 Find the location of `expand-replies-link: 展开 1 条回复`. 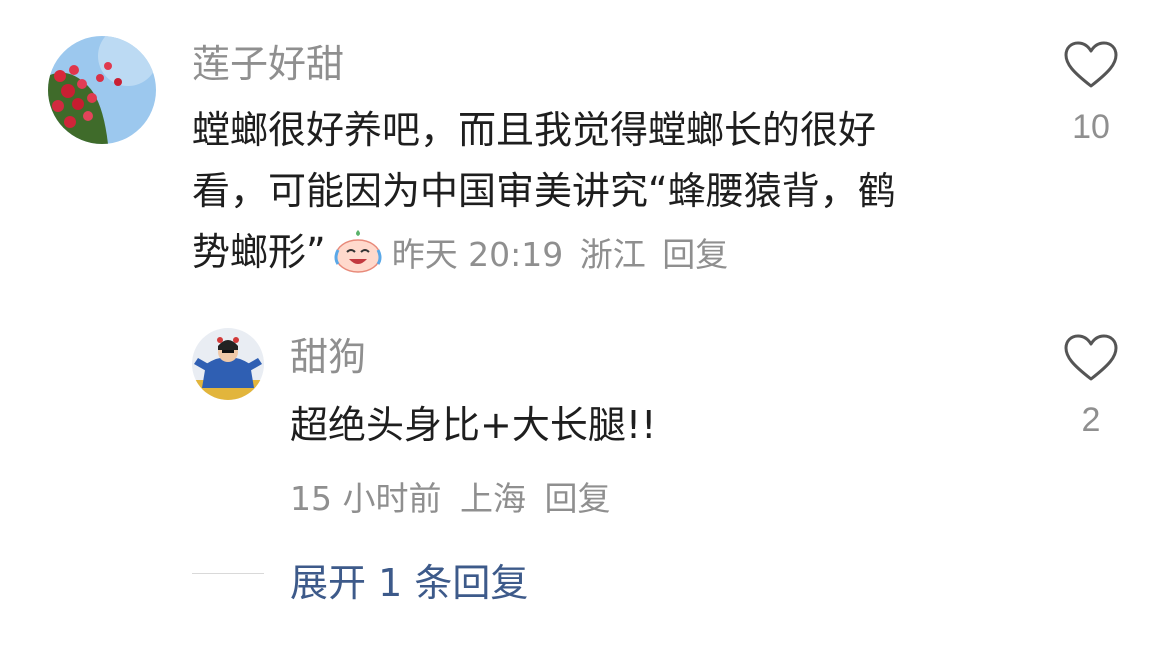

expand-replies-link: 展开 1 条回复 is located at coordinates (409, 579).